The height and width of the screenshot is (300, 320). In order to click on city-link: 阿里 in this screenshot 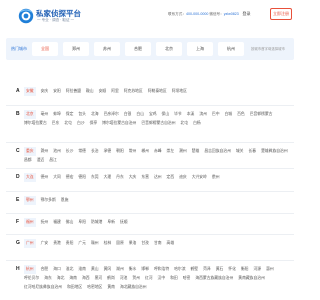, I will do `click(115, 91)`.